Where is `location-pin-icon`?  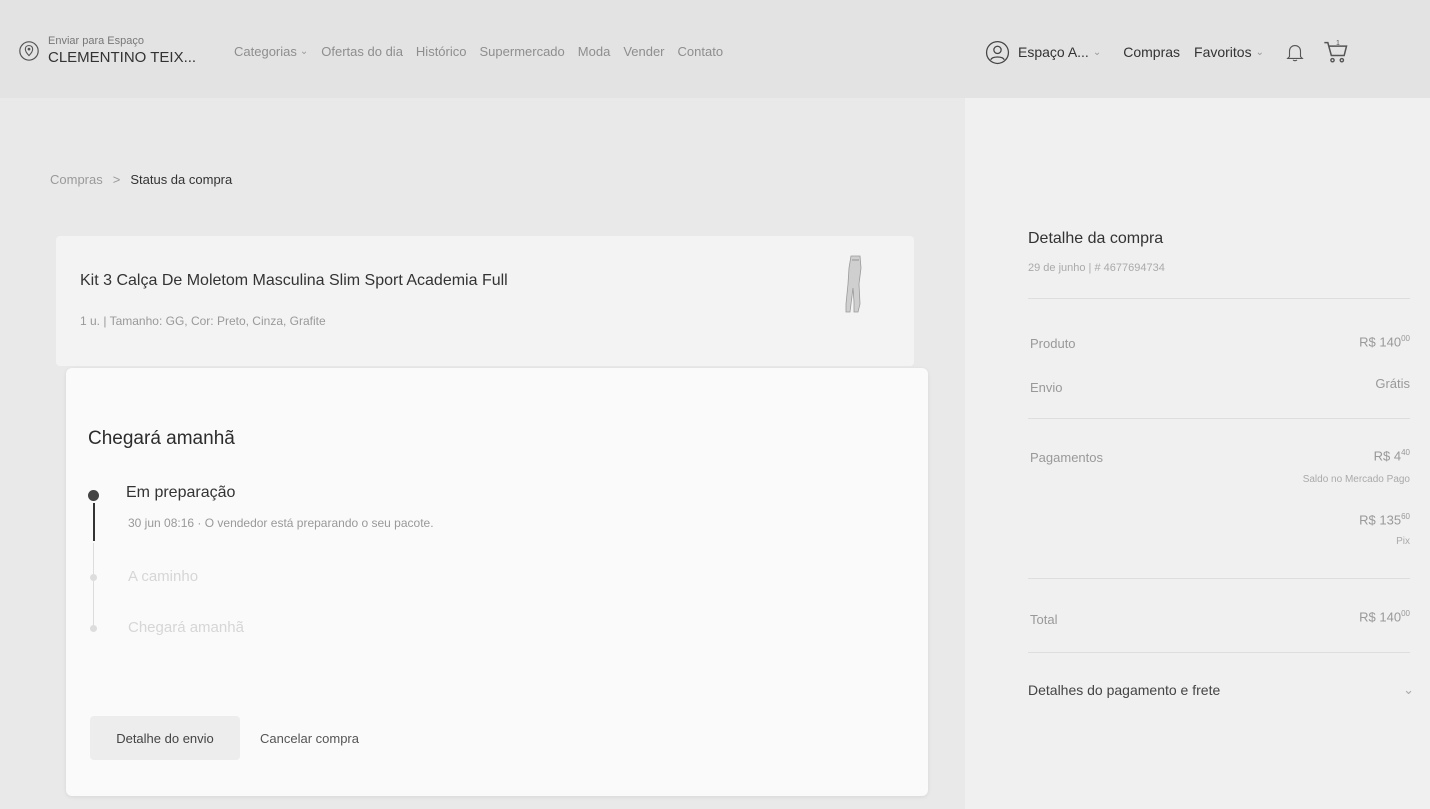
location-pin-icon is located at coordinates (29, 50).